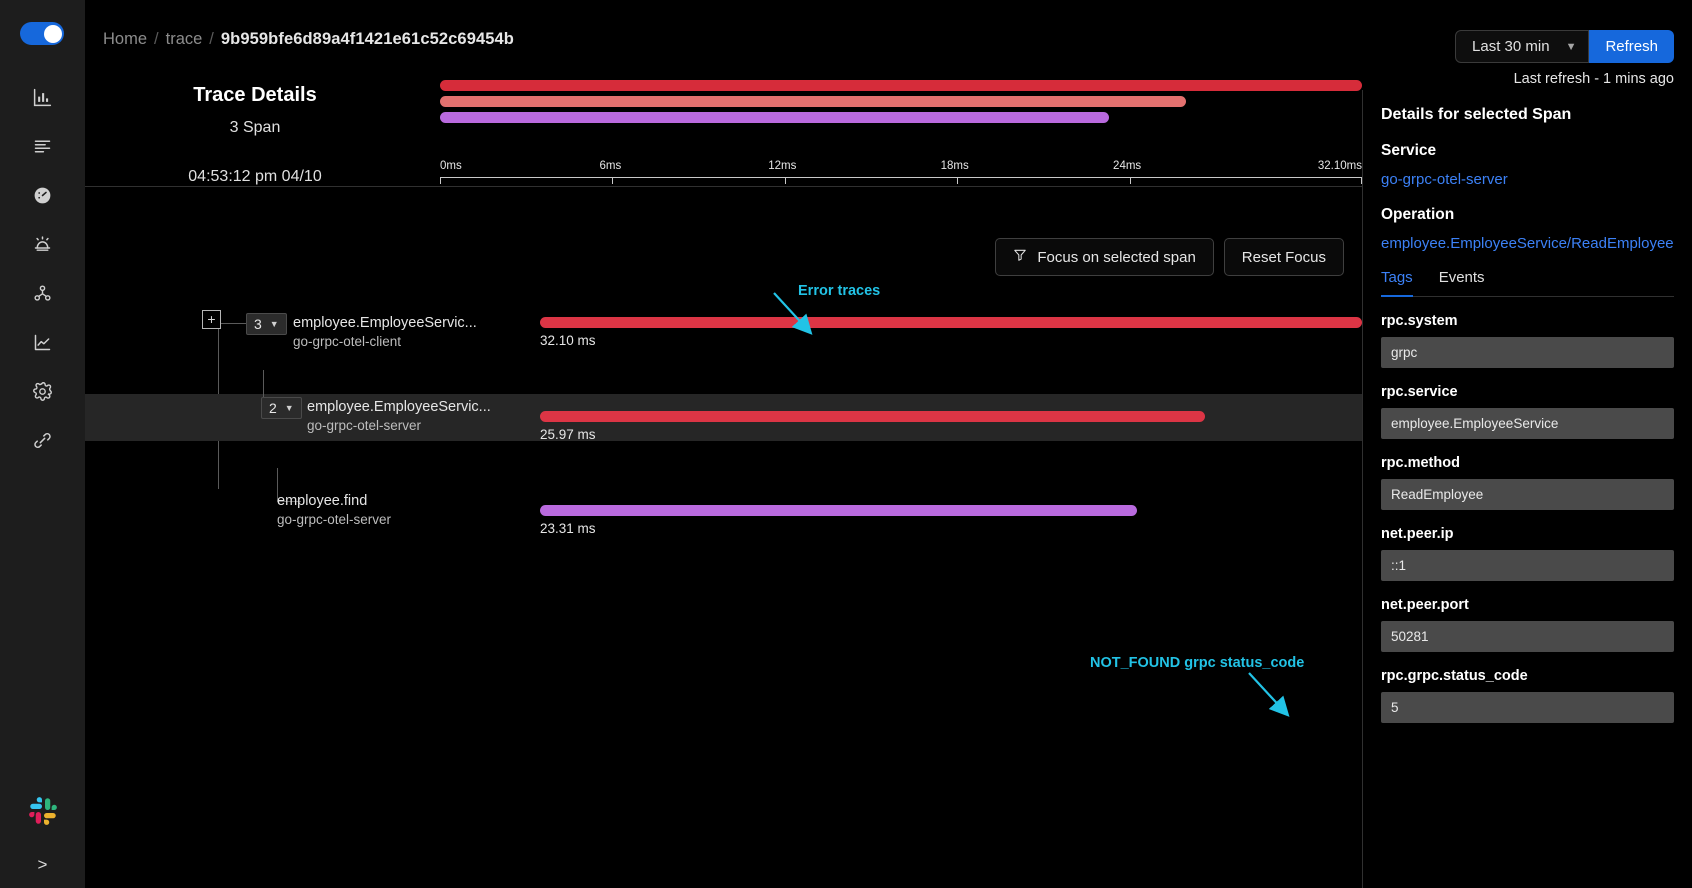  I want to click on tag-value: 5, so click(1527, 707).